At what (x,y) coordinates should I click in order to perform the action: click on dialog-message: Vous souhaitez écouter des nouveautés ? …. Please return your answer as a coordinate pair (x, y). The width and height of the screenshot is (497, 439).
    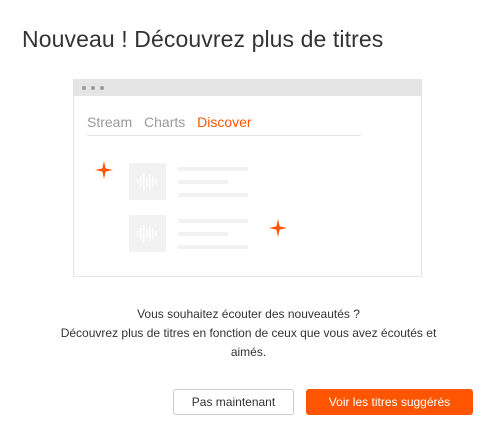
    Looking at the image, I should click on (248, 333).